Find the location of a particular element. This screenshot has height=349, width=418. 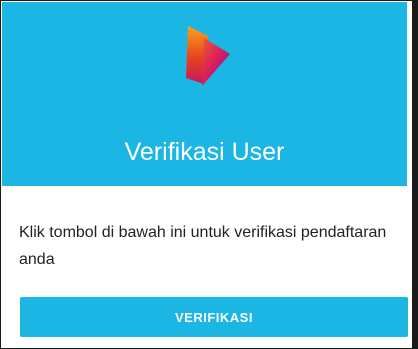

page-title: Verifikasi User is located at coordinates (204, 152).